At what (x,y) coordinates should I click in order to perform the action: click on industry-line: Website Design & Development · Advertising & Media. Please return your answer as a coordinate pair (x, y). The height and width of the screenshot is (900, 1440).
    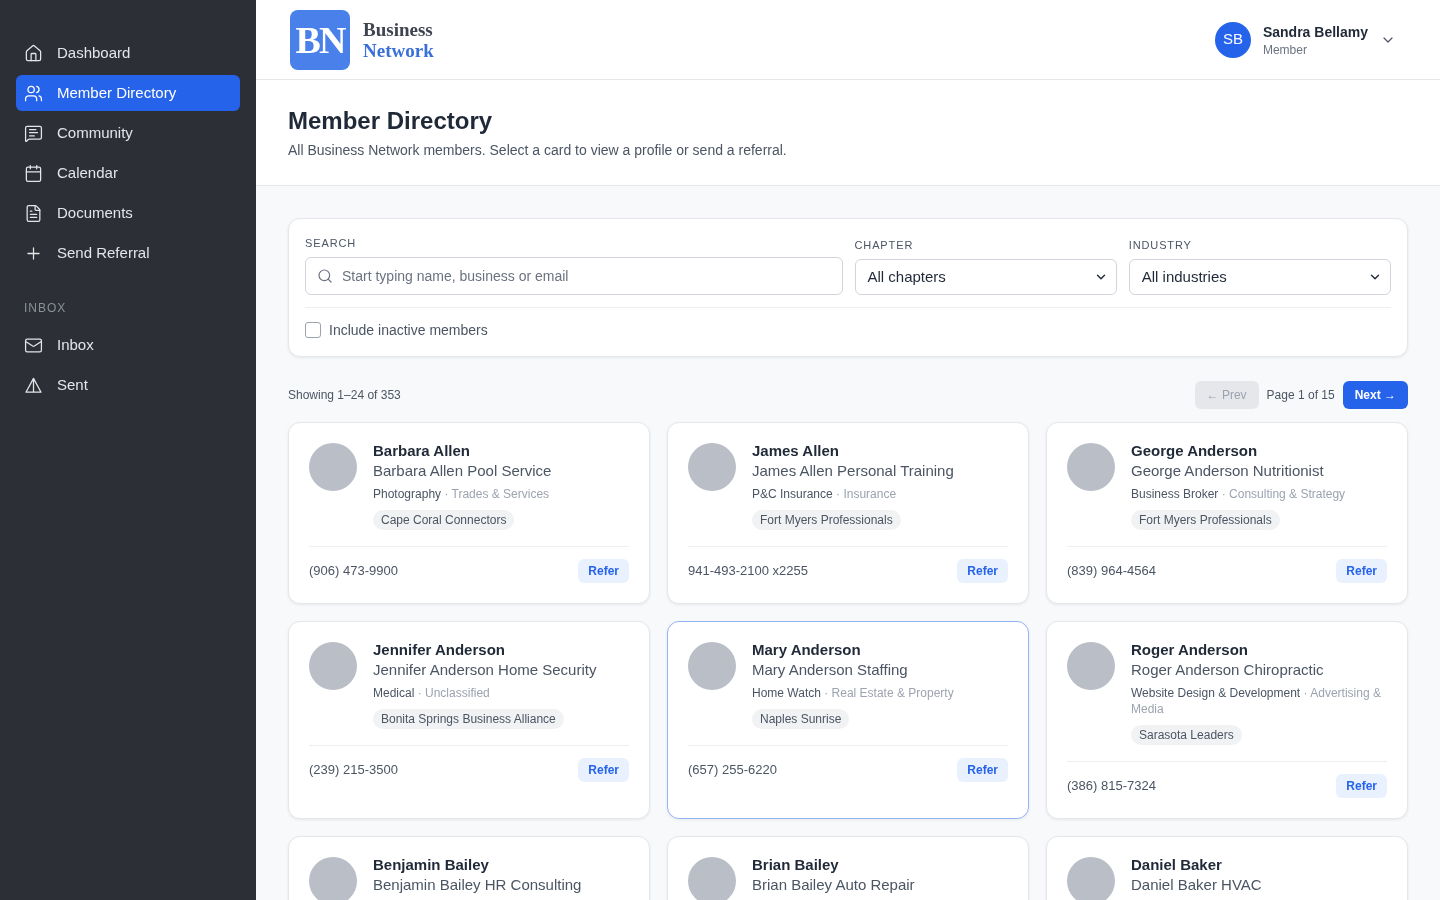
    Looking at the image, I should click on (1256, 701).